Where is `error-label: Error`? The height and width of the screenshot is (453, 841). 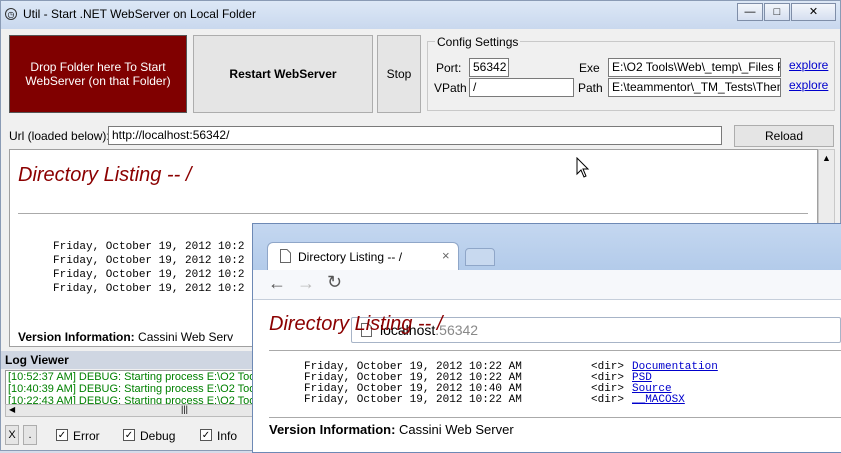 error-label: Error is located at coordinates (86, 436).